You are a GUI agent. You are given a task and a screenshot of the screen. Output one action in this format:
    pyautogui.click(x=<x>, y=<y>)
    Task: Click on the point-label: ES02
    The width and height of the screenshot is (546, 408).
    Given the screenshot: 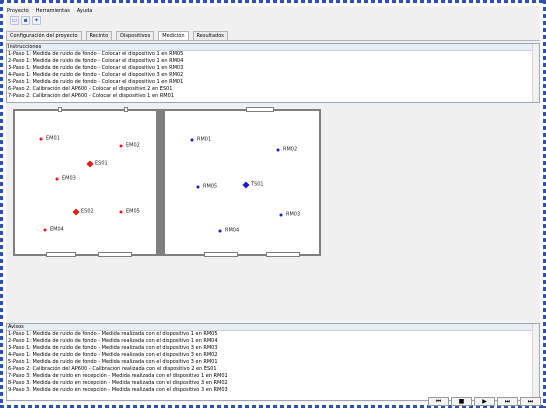 What is the action you would take?
    pyautogui.click(x=87, y=211)
    